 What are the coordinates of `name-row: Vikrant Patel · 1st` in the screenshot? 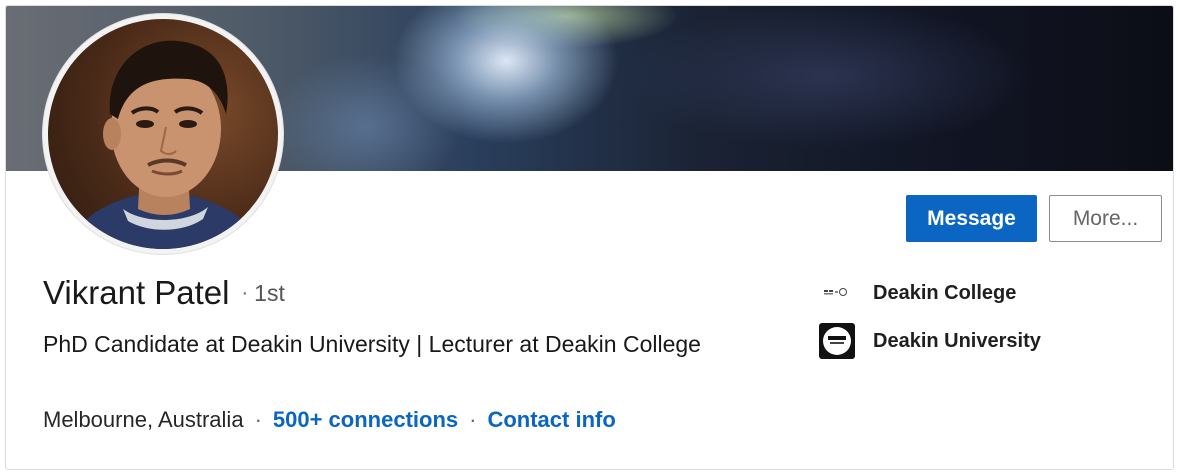 It's located at (164, 293).